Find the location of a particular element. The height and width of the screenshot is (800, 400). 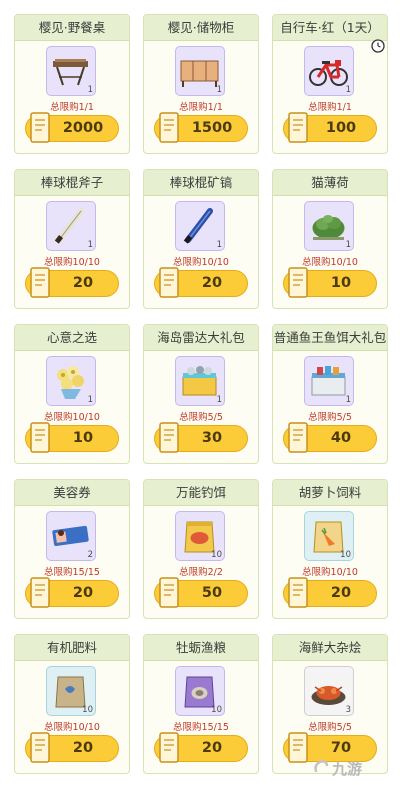

shop-card: 美容券 2 总限购15/15 20 is located at coordinates (72, 549).